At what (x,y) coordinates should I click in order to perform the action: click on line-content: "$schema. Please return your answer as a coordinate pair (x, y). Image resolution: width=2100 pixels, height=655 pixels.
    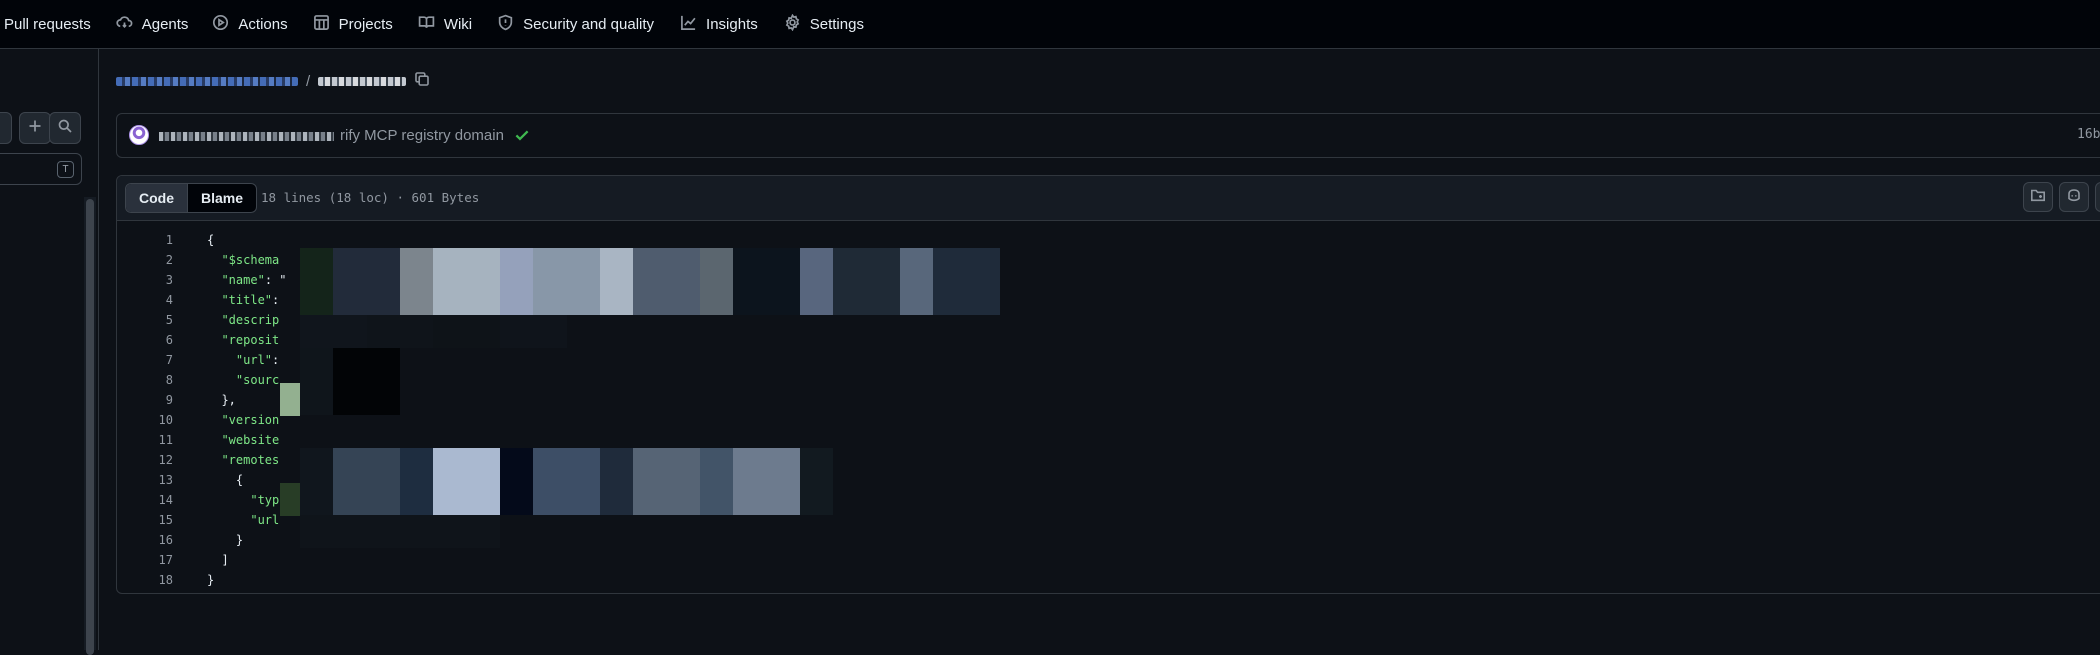
    Looking at the image, I should click on (226, 260).